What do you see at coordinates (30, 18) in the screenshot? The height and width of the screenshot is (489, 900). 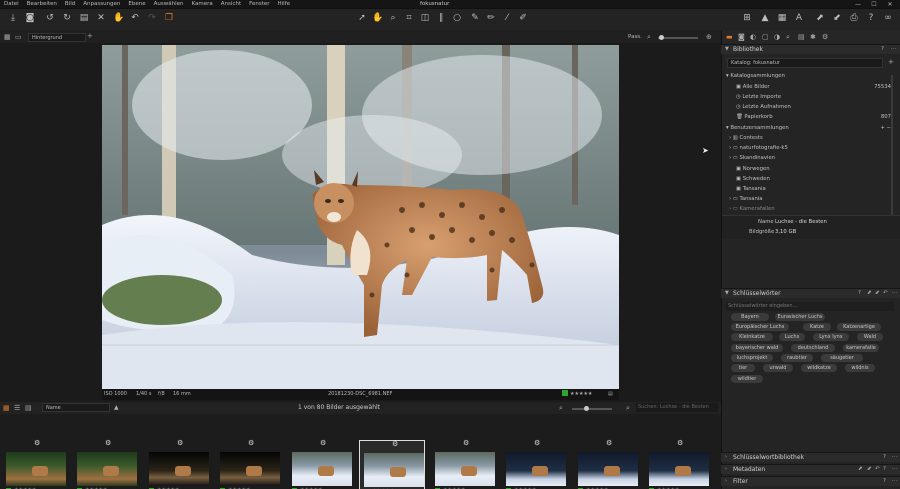 I see `camera-icon: ◙` at bounding box center [30, 18].